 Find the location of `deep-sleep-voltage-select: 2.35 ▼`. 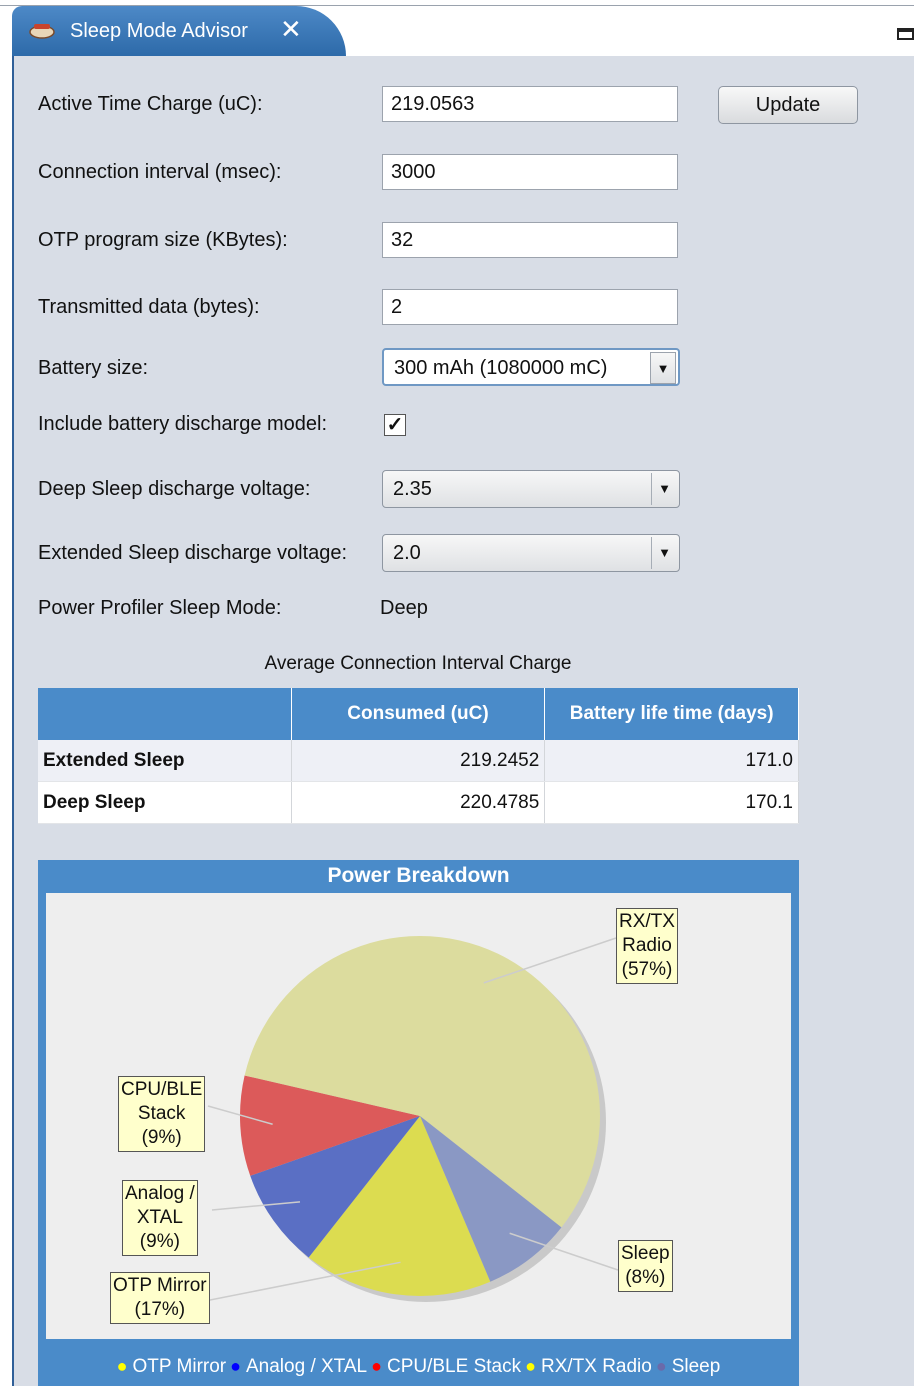

deep-sleep-voltage-select: 2.35 ▼ is located at coordinates (531, 489).